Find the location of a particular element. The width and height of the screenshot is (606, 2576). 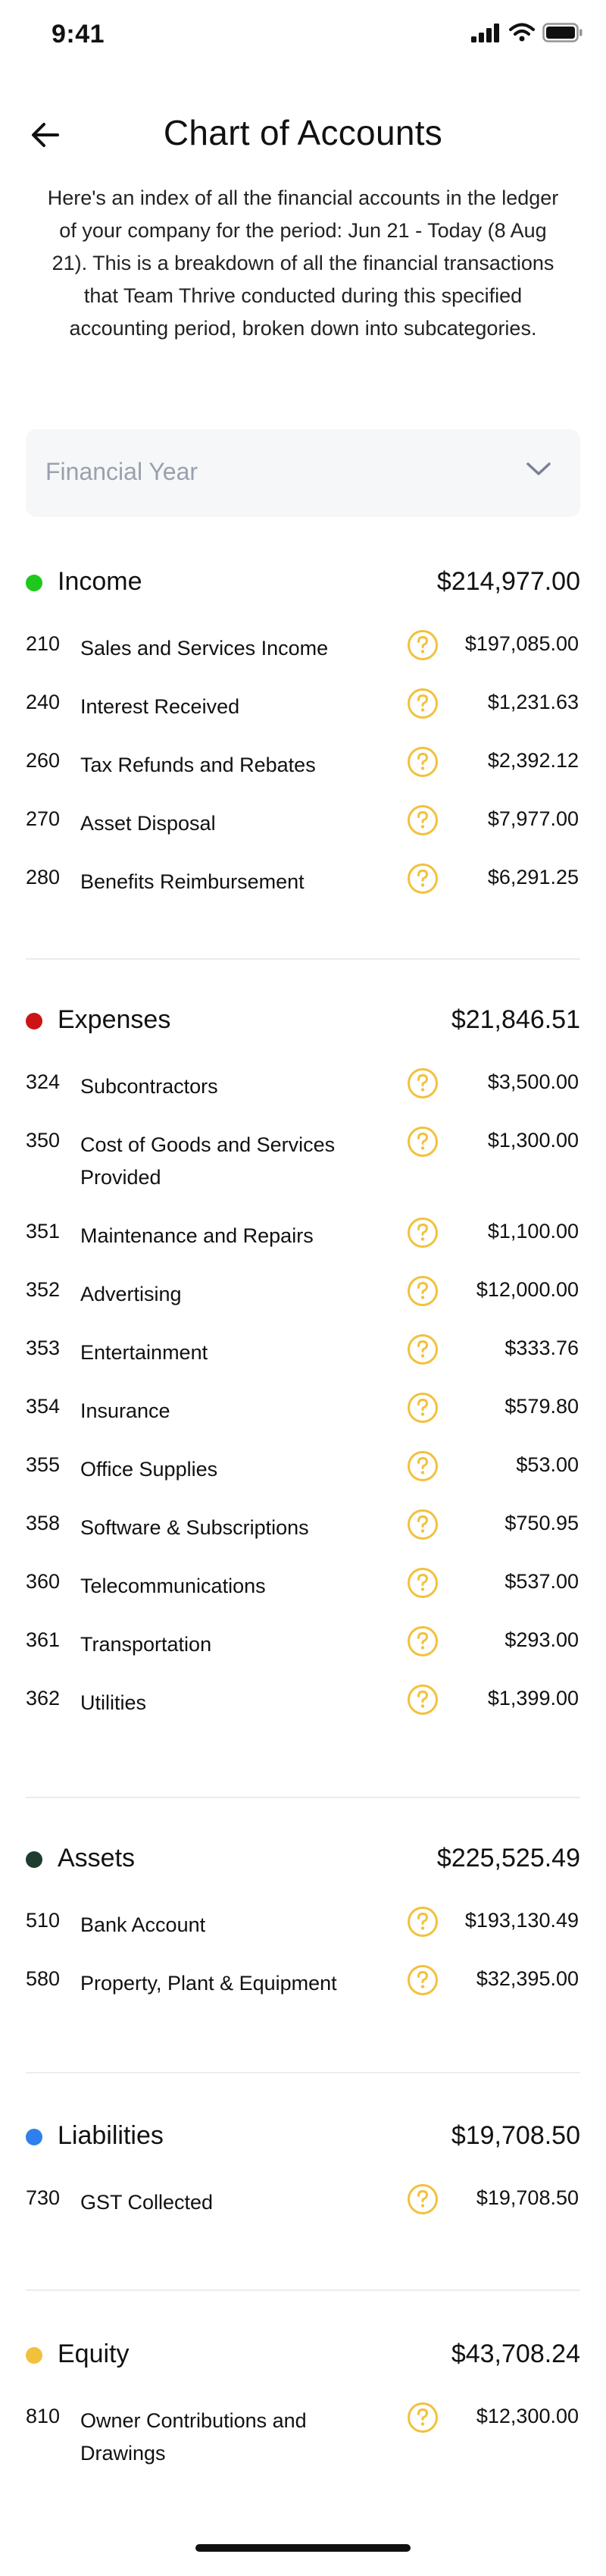

account-row: 353 Entertainment $333.76 is located at coordinates (303, 1362).